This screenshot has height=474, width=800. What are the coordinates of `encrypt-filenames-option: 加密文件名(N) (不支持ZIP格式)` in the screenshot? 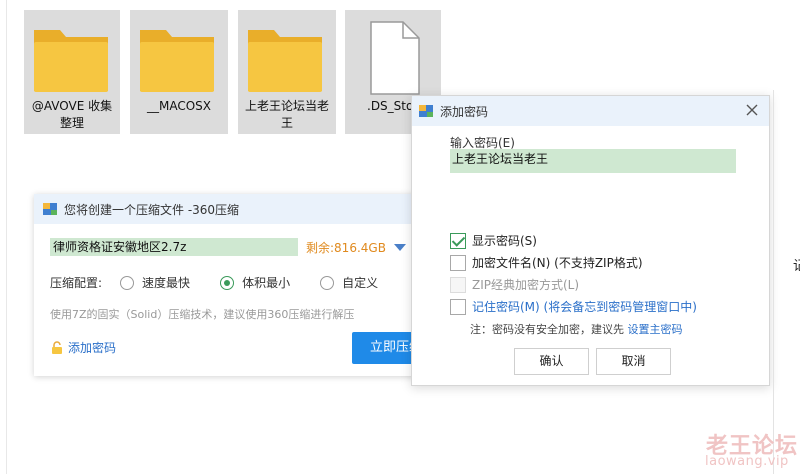 It's located at (546, 262).